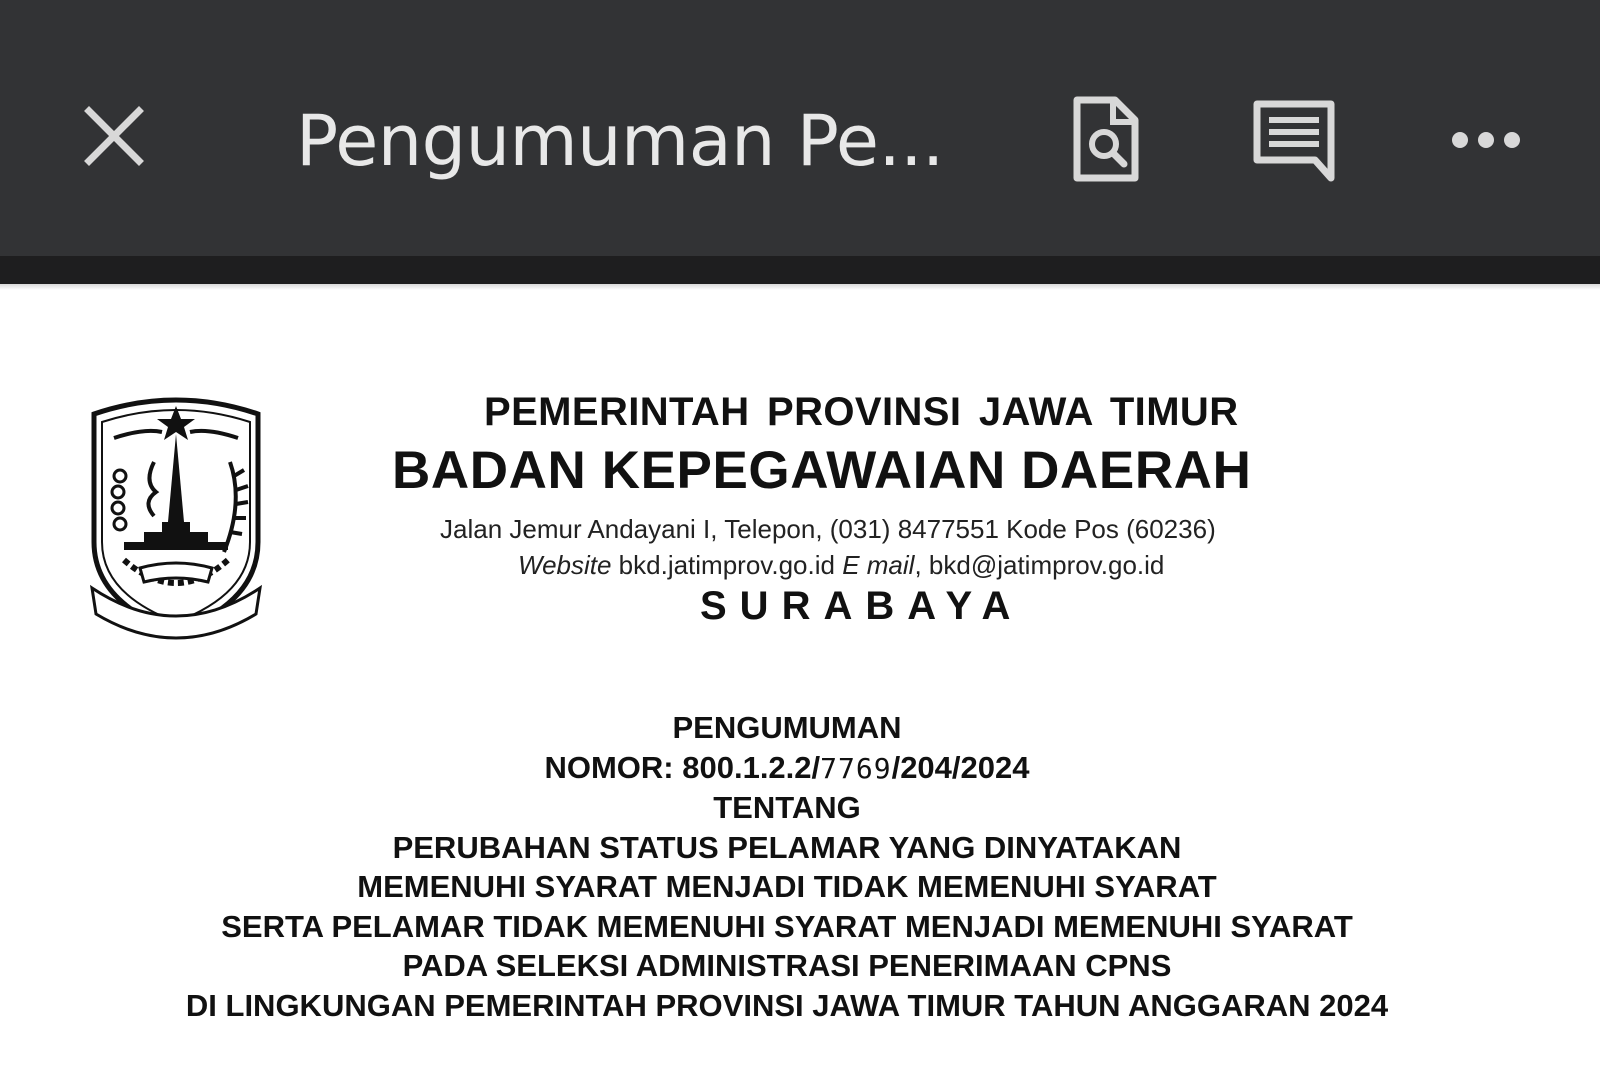  I want to click on announcement-title: PENGUMUMAN, so click(787, 727).